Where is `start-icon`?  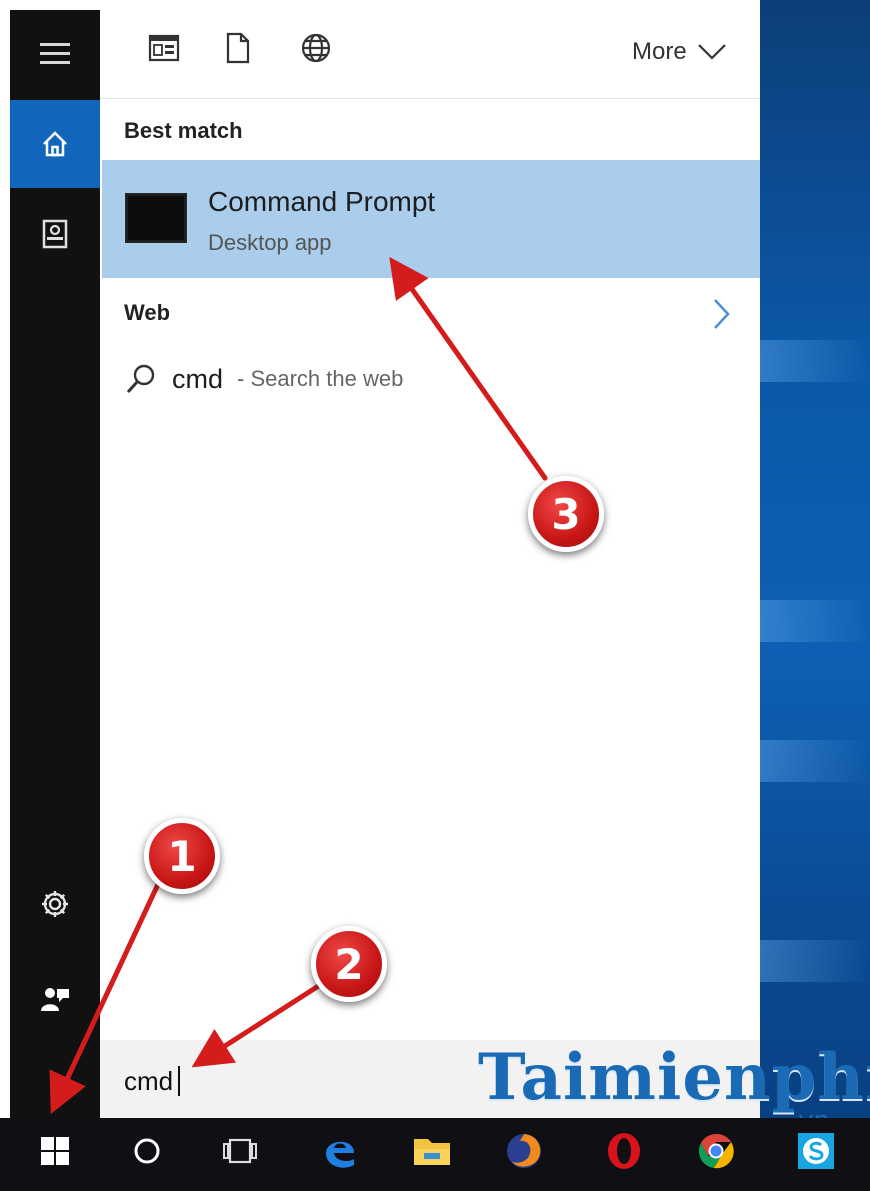 start-icon is located at coordinates (55, 1151).